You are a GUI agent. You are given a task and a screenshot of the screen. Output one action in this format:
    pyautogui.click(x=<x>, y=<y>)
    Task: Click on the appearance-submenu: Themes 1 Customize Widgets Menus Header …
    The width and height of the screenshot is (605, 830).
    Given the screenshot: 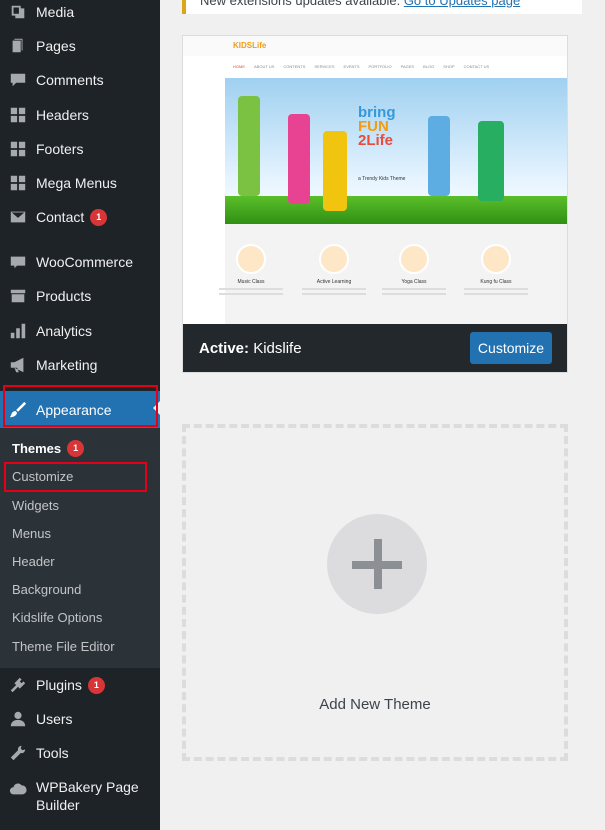 What is the action you would take?
    pyautogui.click(x=80, y=548)
    